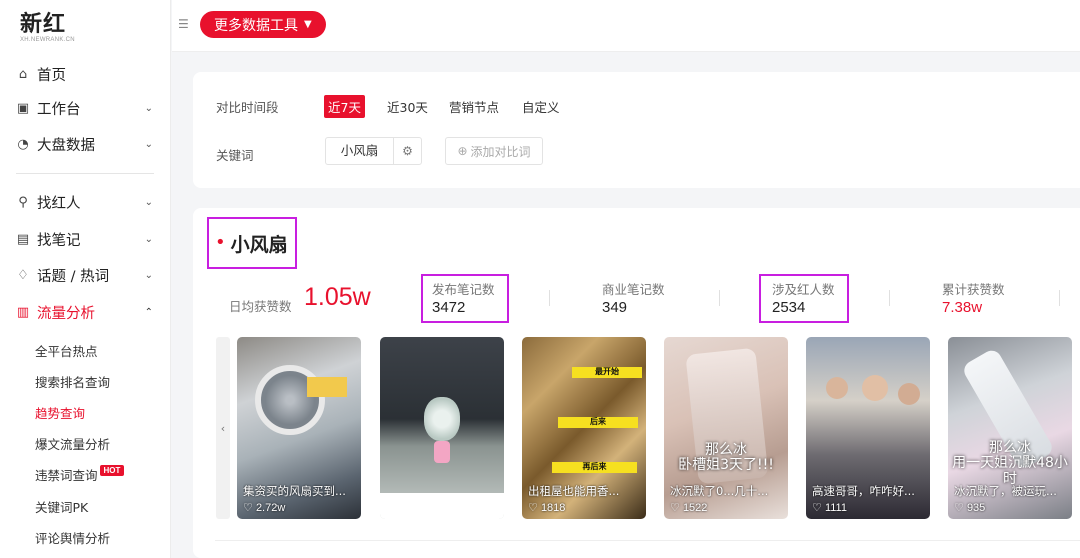  What do you see at coordinates (72, 537) in the screenshot?
I see `sidebar-subitem-comment-analysis: 评论舆情分析` at bounding box center [72, 537].